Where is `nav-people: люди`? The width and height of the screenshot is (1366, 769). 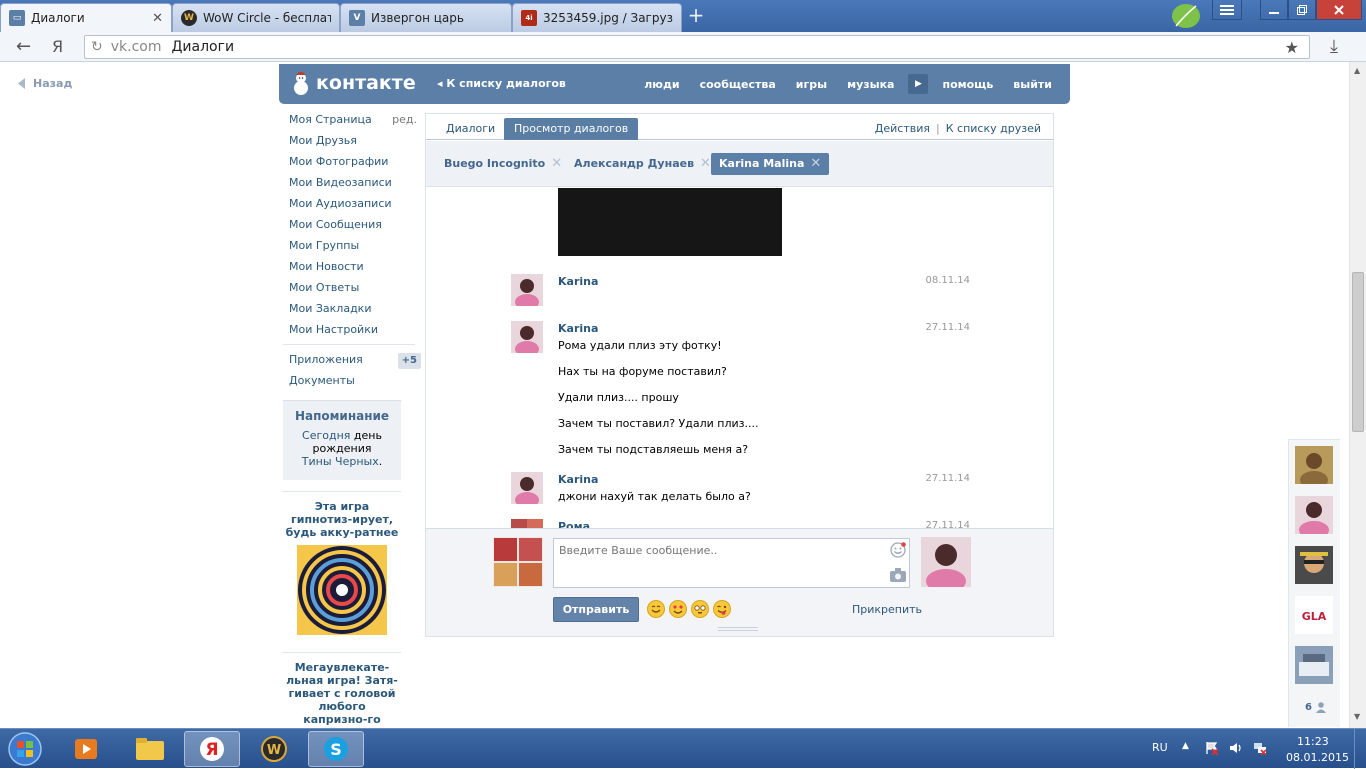 nav-people: люди is located at coordinates (661, 84).